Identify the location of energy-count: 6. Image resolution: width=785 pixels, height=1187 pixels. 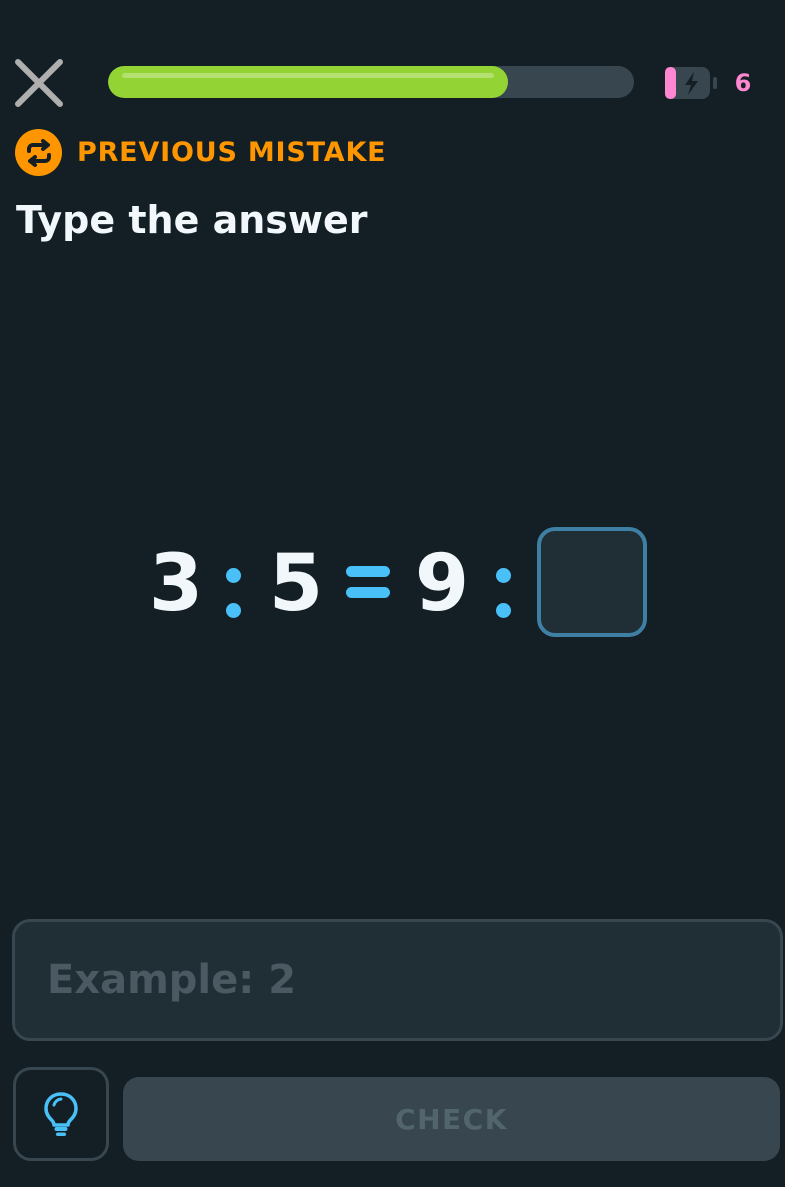
(743, 83).